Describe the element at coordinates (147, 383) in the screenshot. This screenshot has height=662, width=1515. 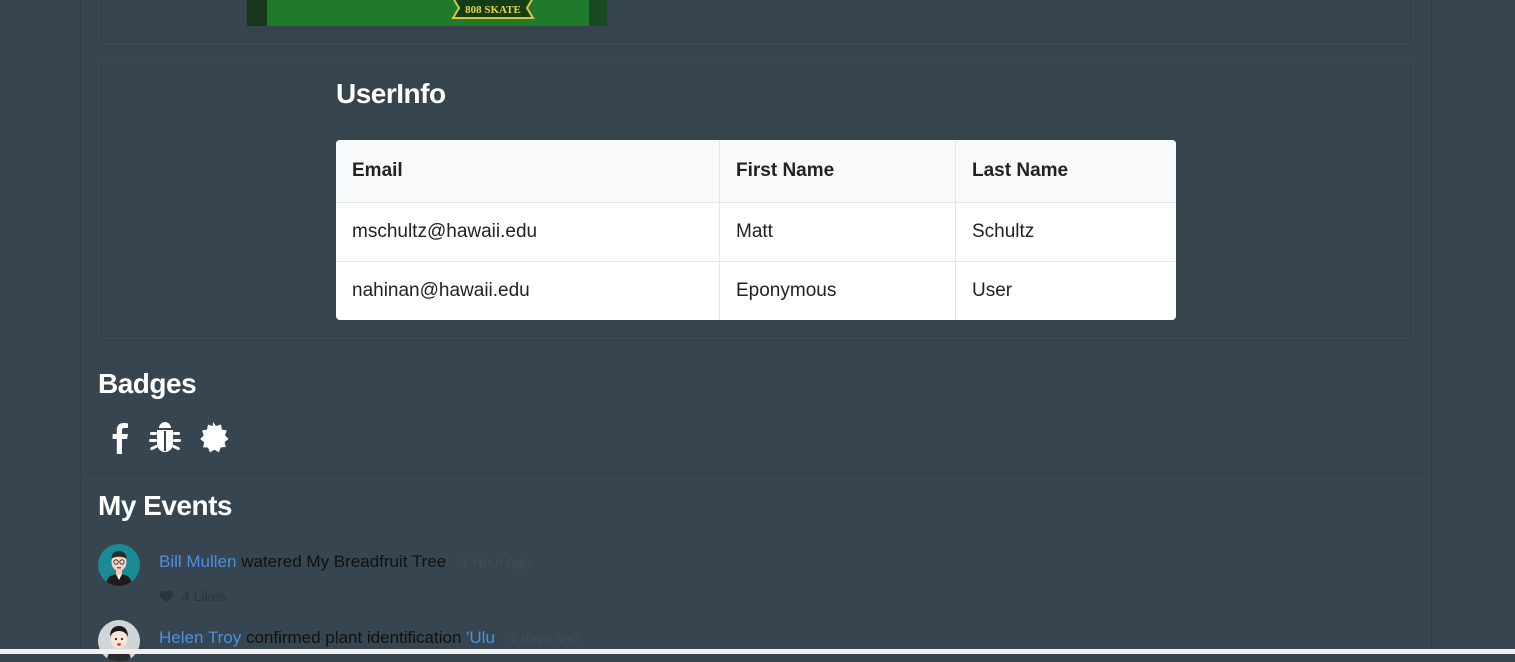
I see `badges-title: Badges` at that location.